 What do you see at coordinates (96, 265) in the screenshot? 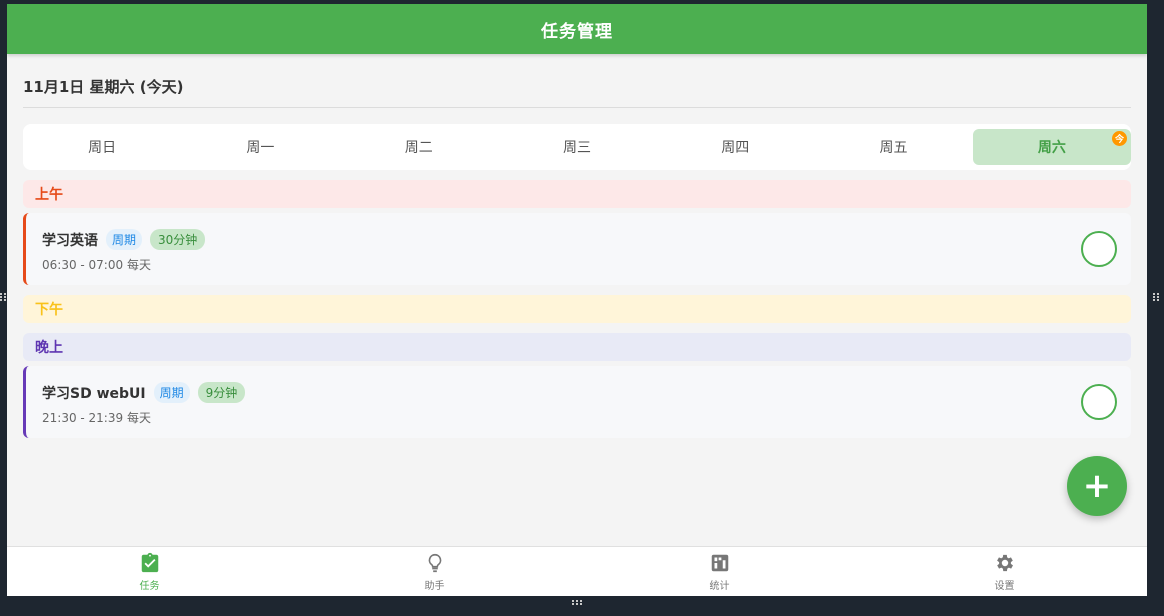
I see `task-time: 06:30 - 07:00 每天` at bounding box center [96, 265].